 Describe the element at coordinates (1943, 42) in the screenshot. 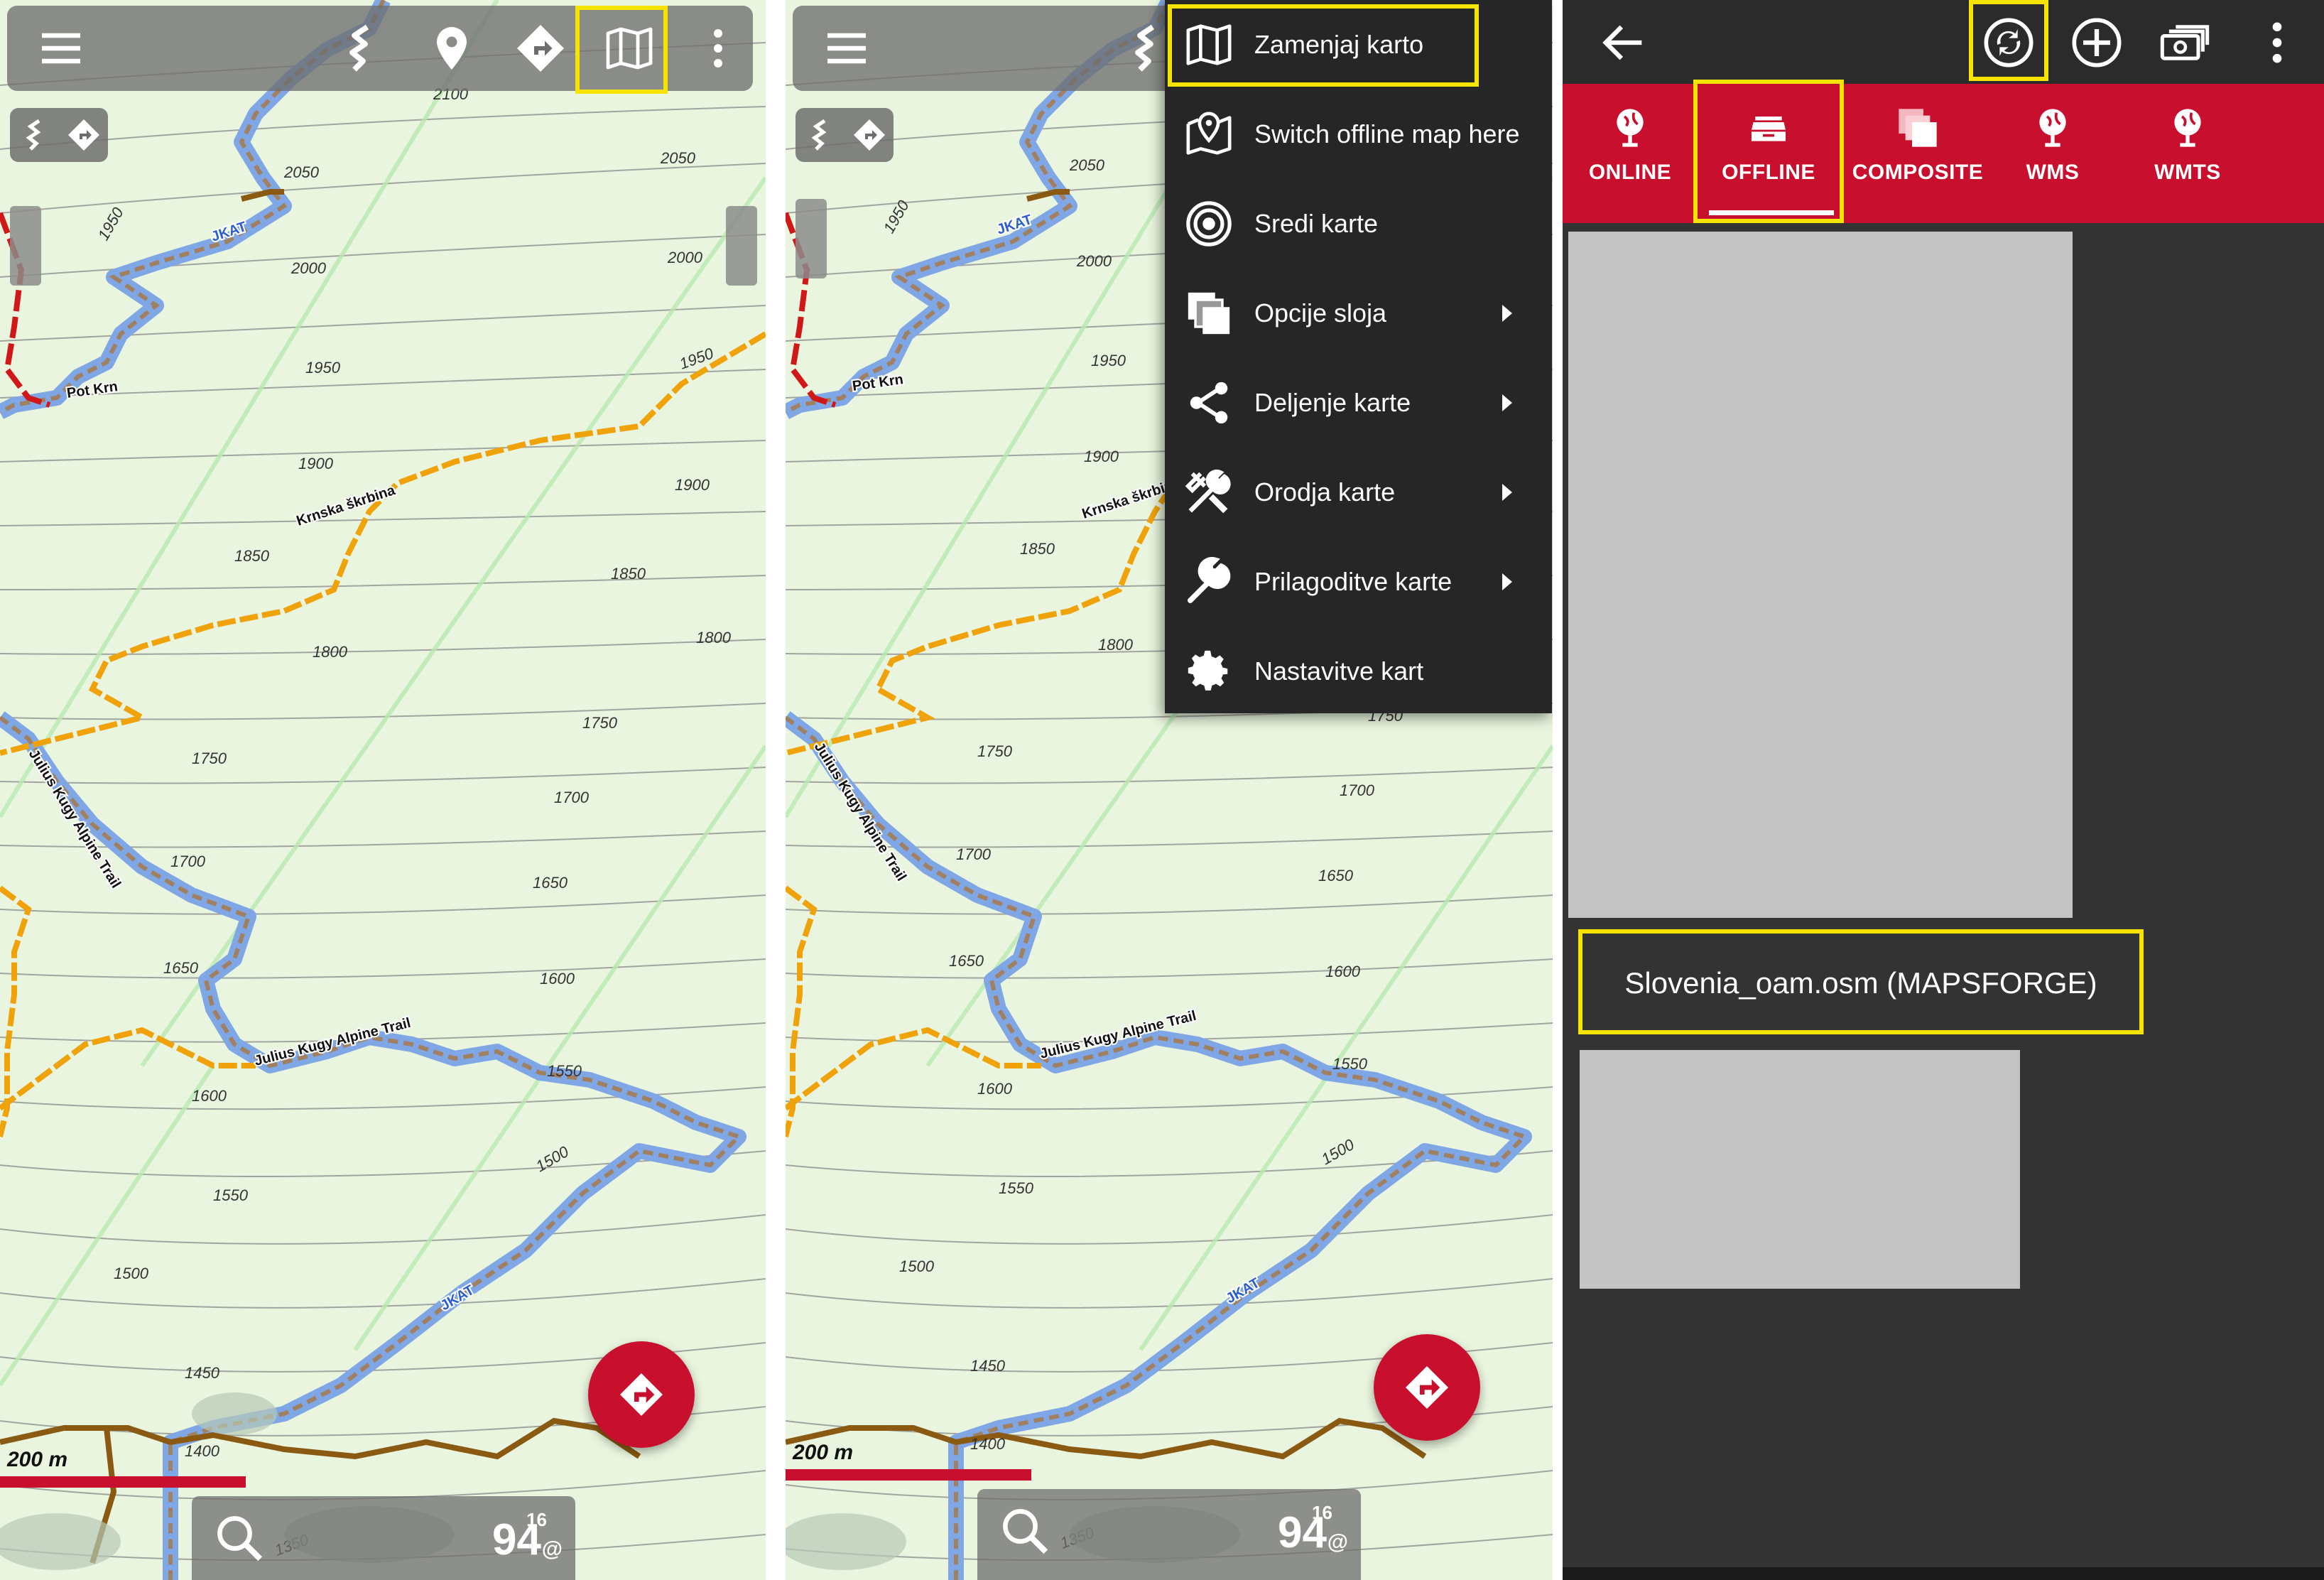

I see `top-app-bar` at that location.